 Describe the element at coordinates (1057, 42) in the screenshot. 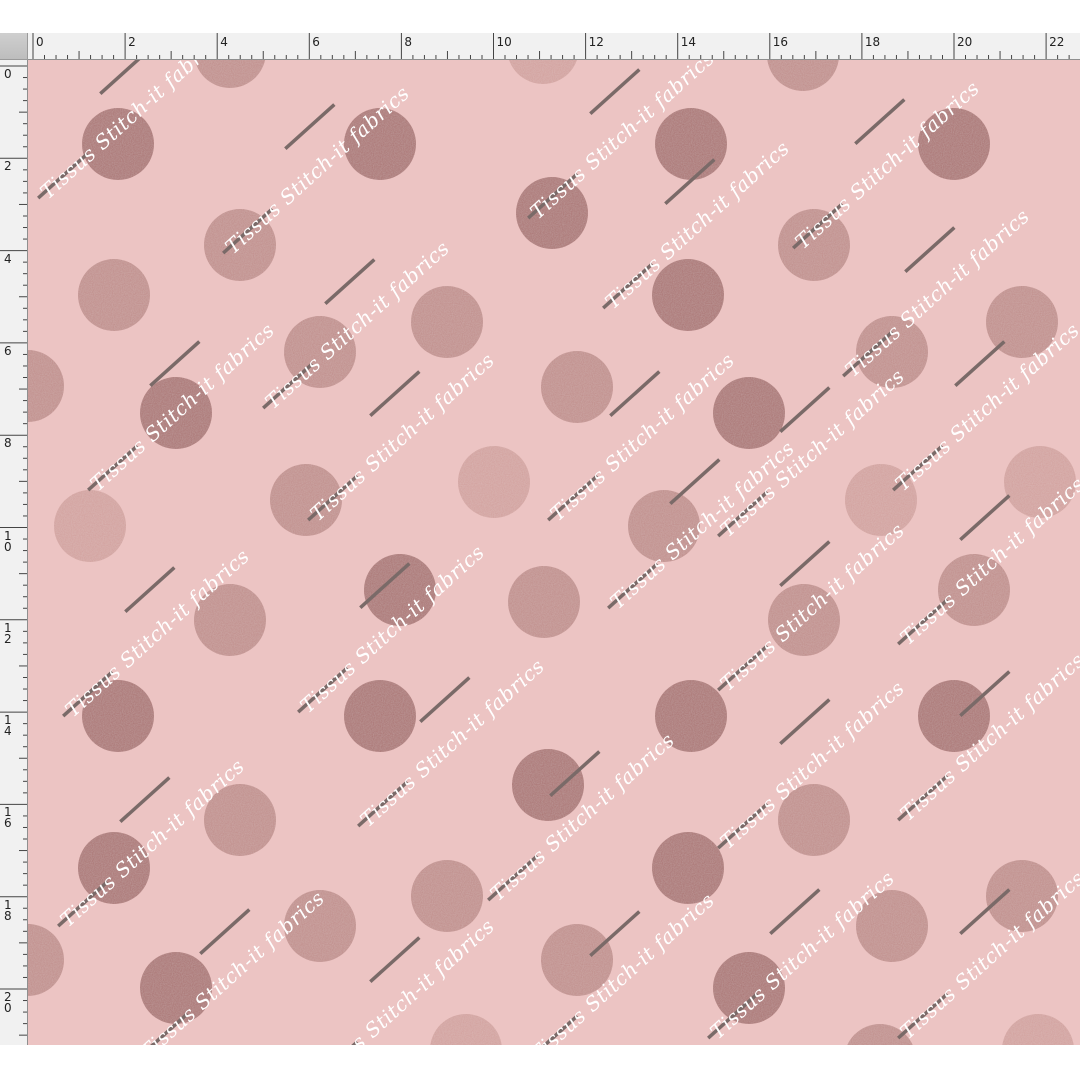

I see `ruler-label: 22` at that location.